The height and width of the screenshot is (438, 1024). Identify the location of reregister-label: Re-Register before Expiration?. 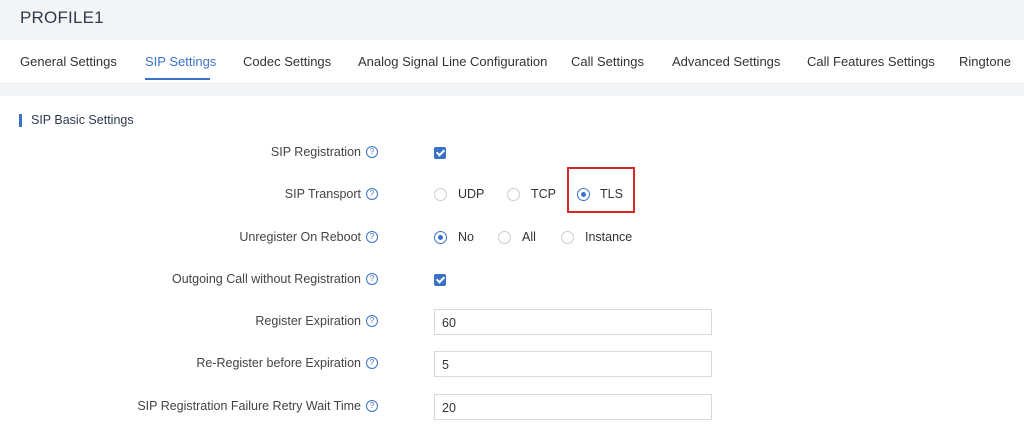
(189, 363).